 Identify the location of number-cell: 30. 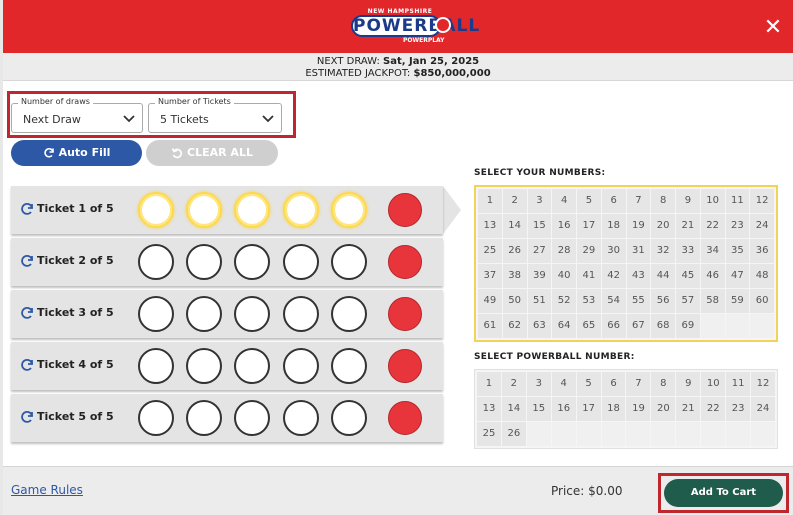
(613, 251).